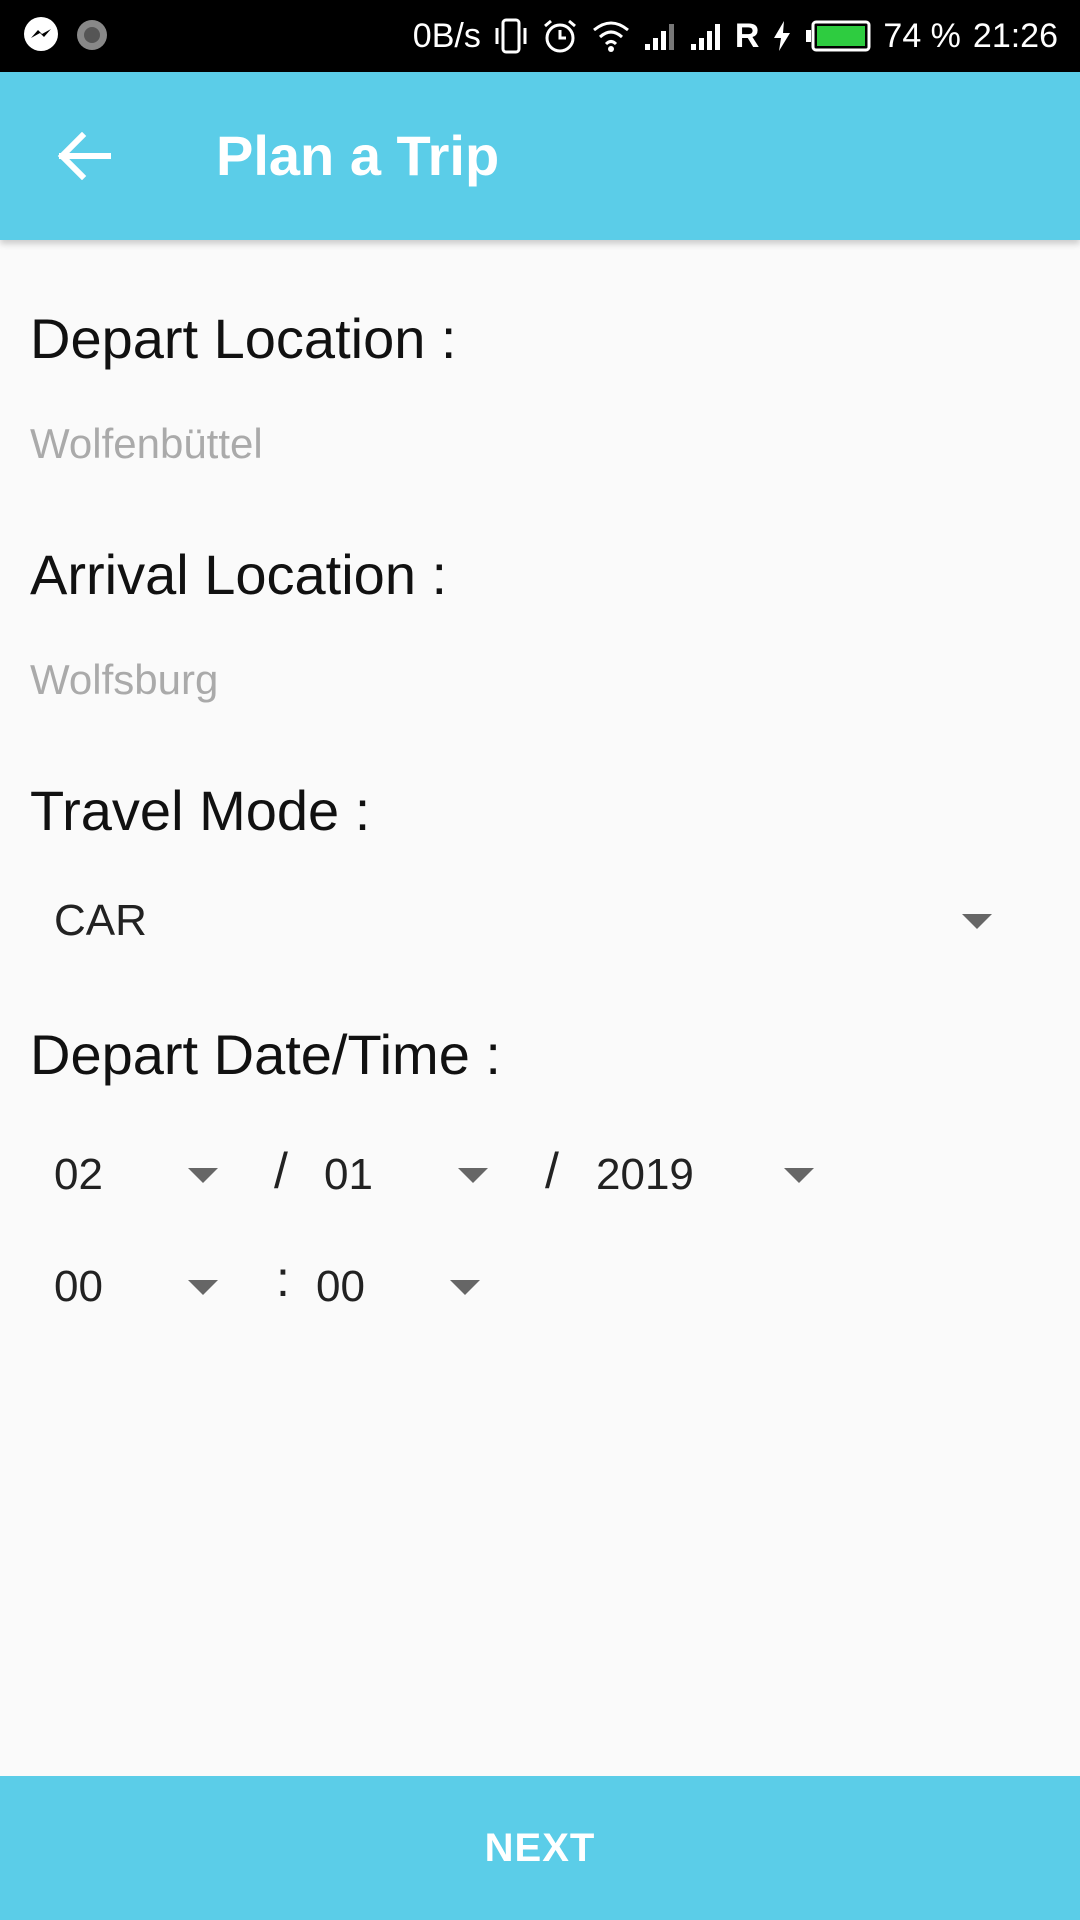  I want to click on status-bar: 0B/s R 74 % 21:26, so click(540, 36).